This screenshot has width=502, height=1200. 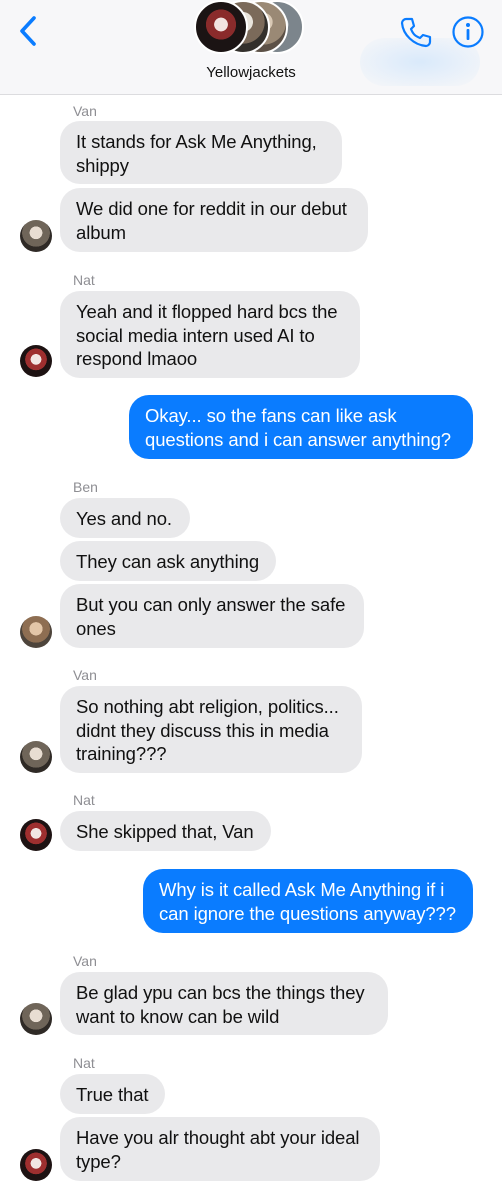 I want to click on message-bubble: We did one for reddit in our debut album, so click(x=214, y=220).